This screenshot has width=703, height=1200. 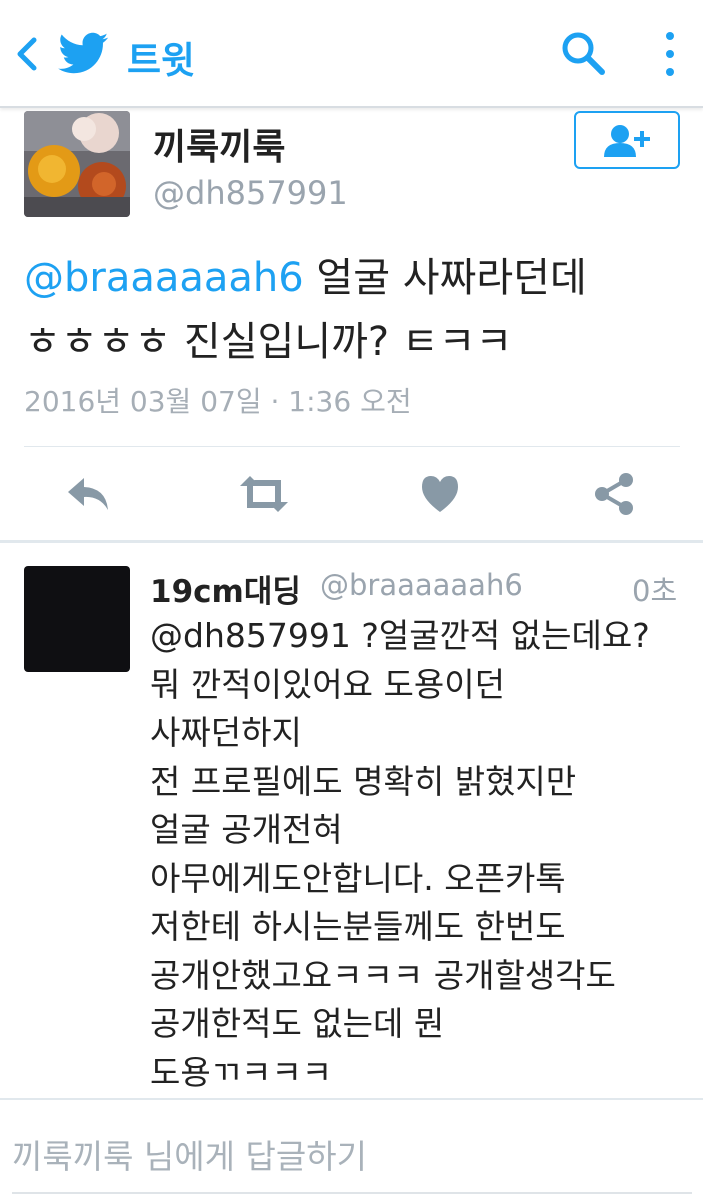 I want to click on tweet-action-bar, so click(x=351, y=494).